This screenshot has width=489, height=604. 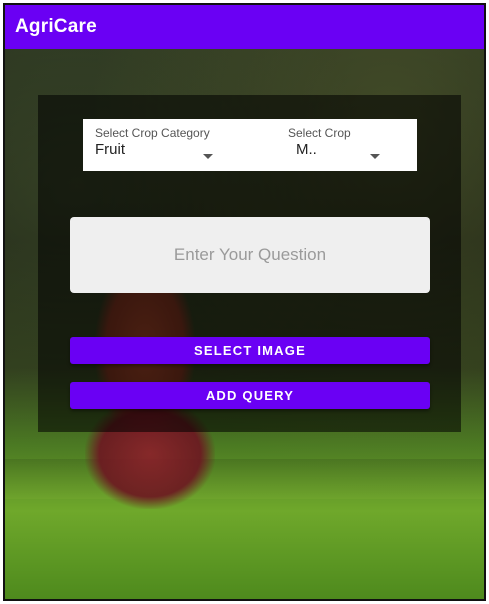 I want to click on crop-category-label: Select Crop Category, so click(x=152, y=133).